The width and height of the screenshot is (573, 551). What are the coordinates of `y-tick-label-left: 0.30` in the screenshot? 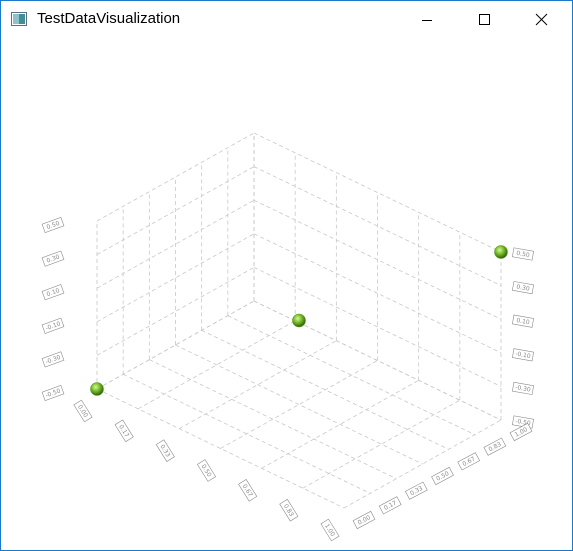 It's located at (53, 258).